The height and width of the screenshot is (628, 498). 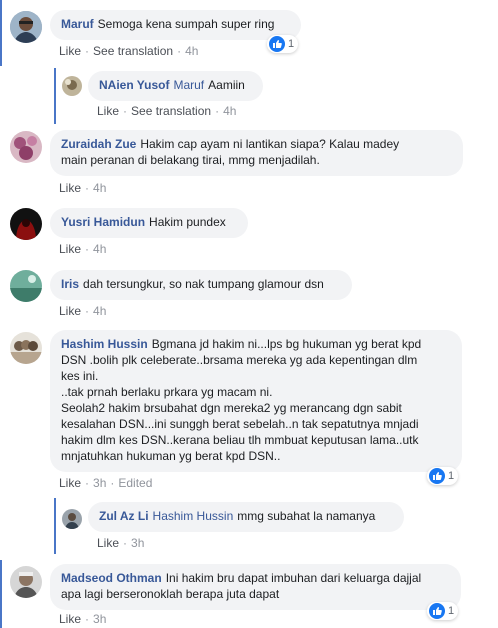 What do you see at coordinates (124, 516) in the screenshot?
I see `comment-author: Zul Az Li` at bounding box center [124, 516].